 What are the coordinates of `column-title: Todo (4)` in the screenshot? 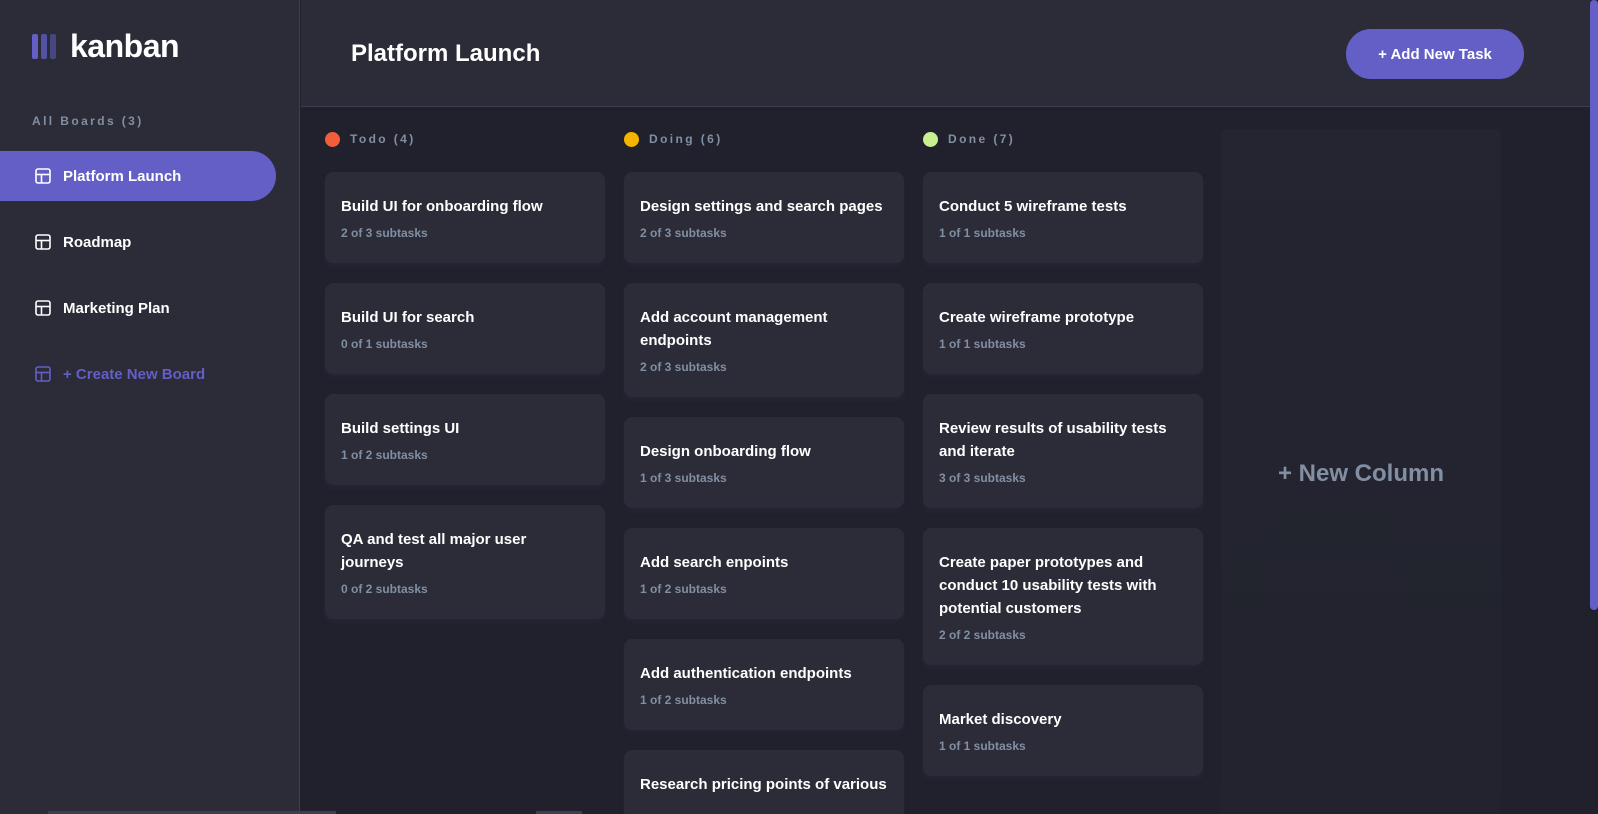 It's located at (383, 139).